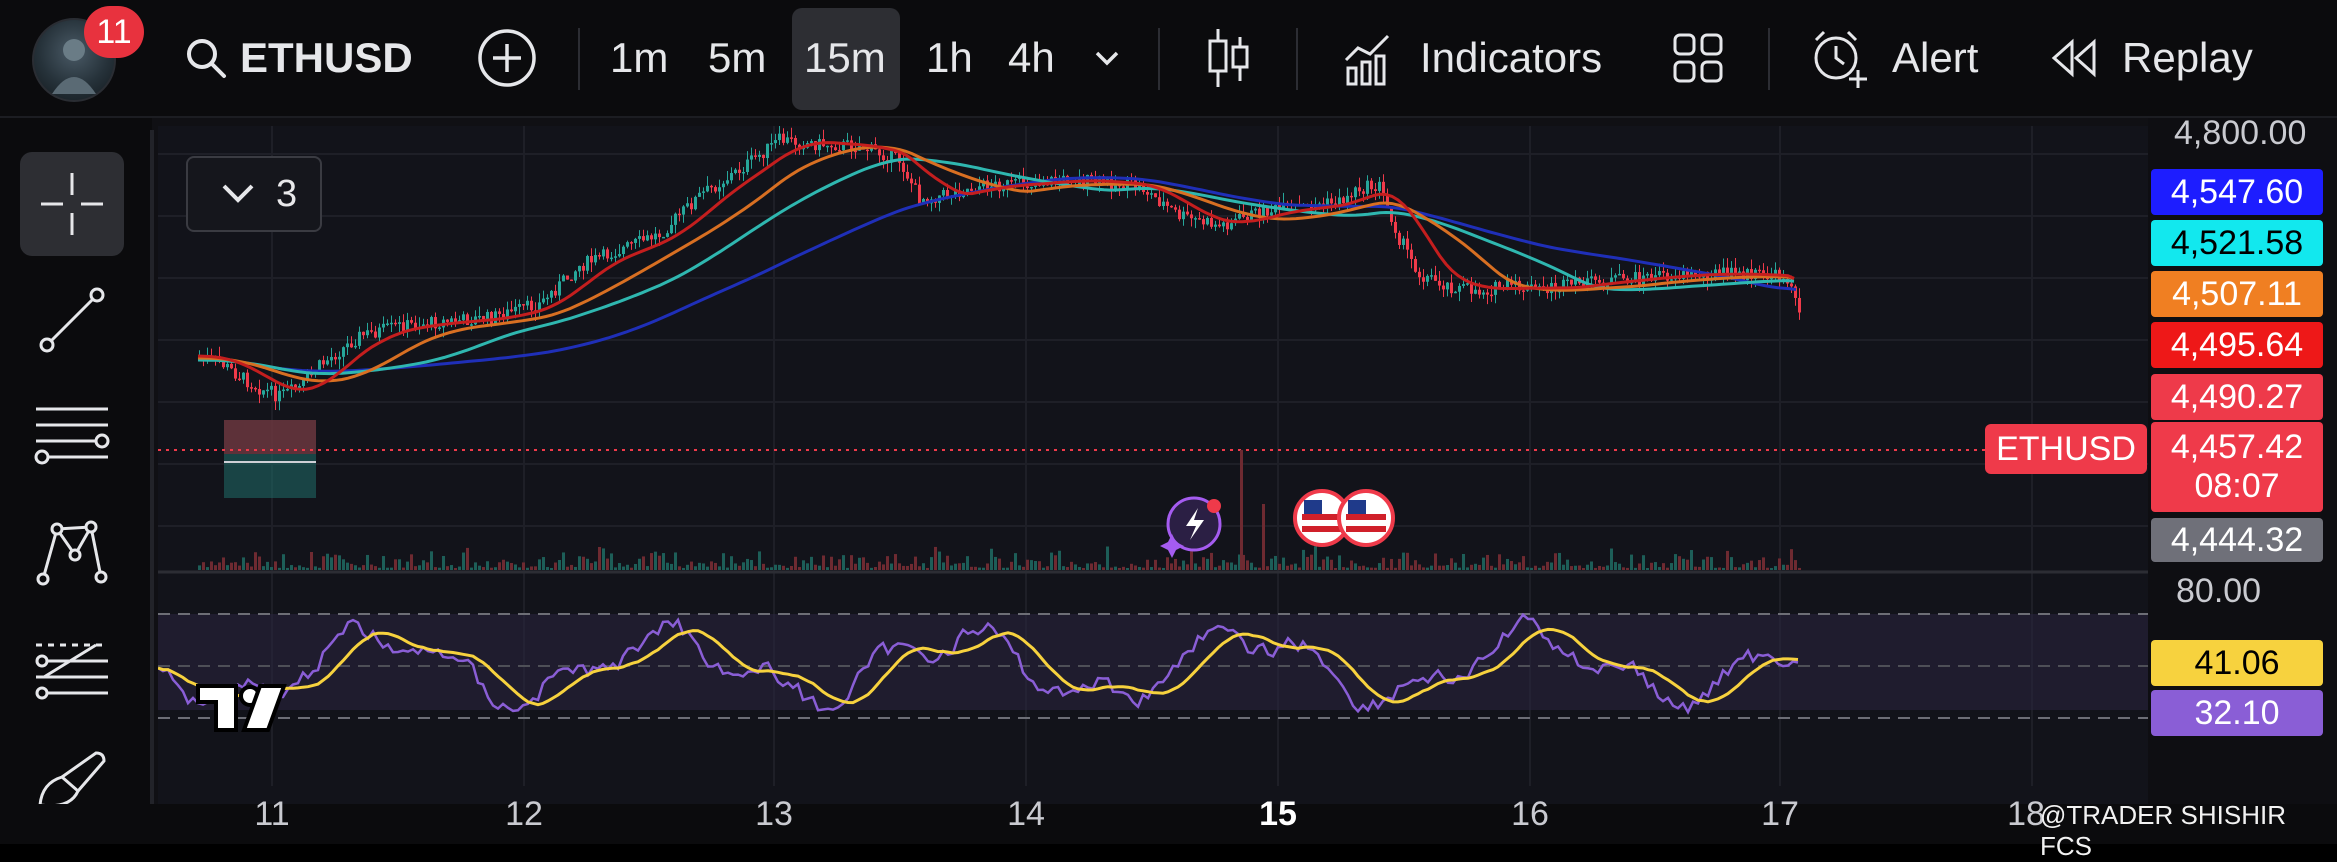 This screenshot has height=862, width=2337. Describe the element at coordinates (72, 436) in the screenshot. I see `fib-retracement-tool` at that location.